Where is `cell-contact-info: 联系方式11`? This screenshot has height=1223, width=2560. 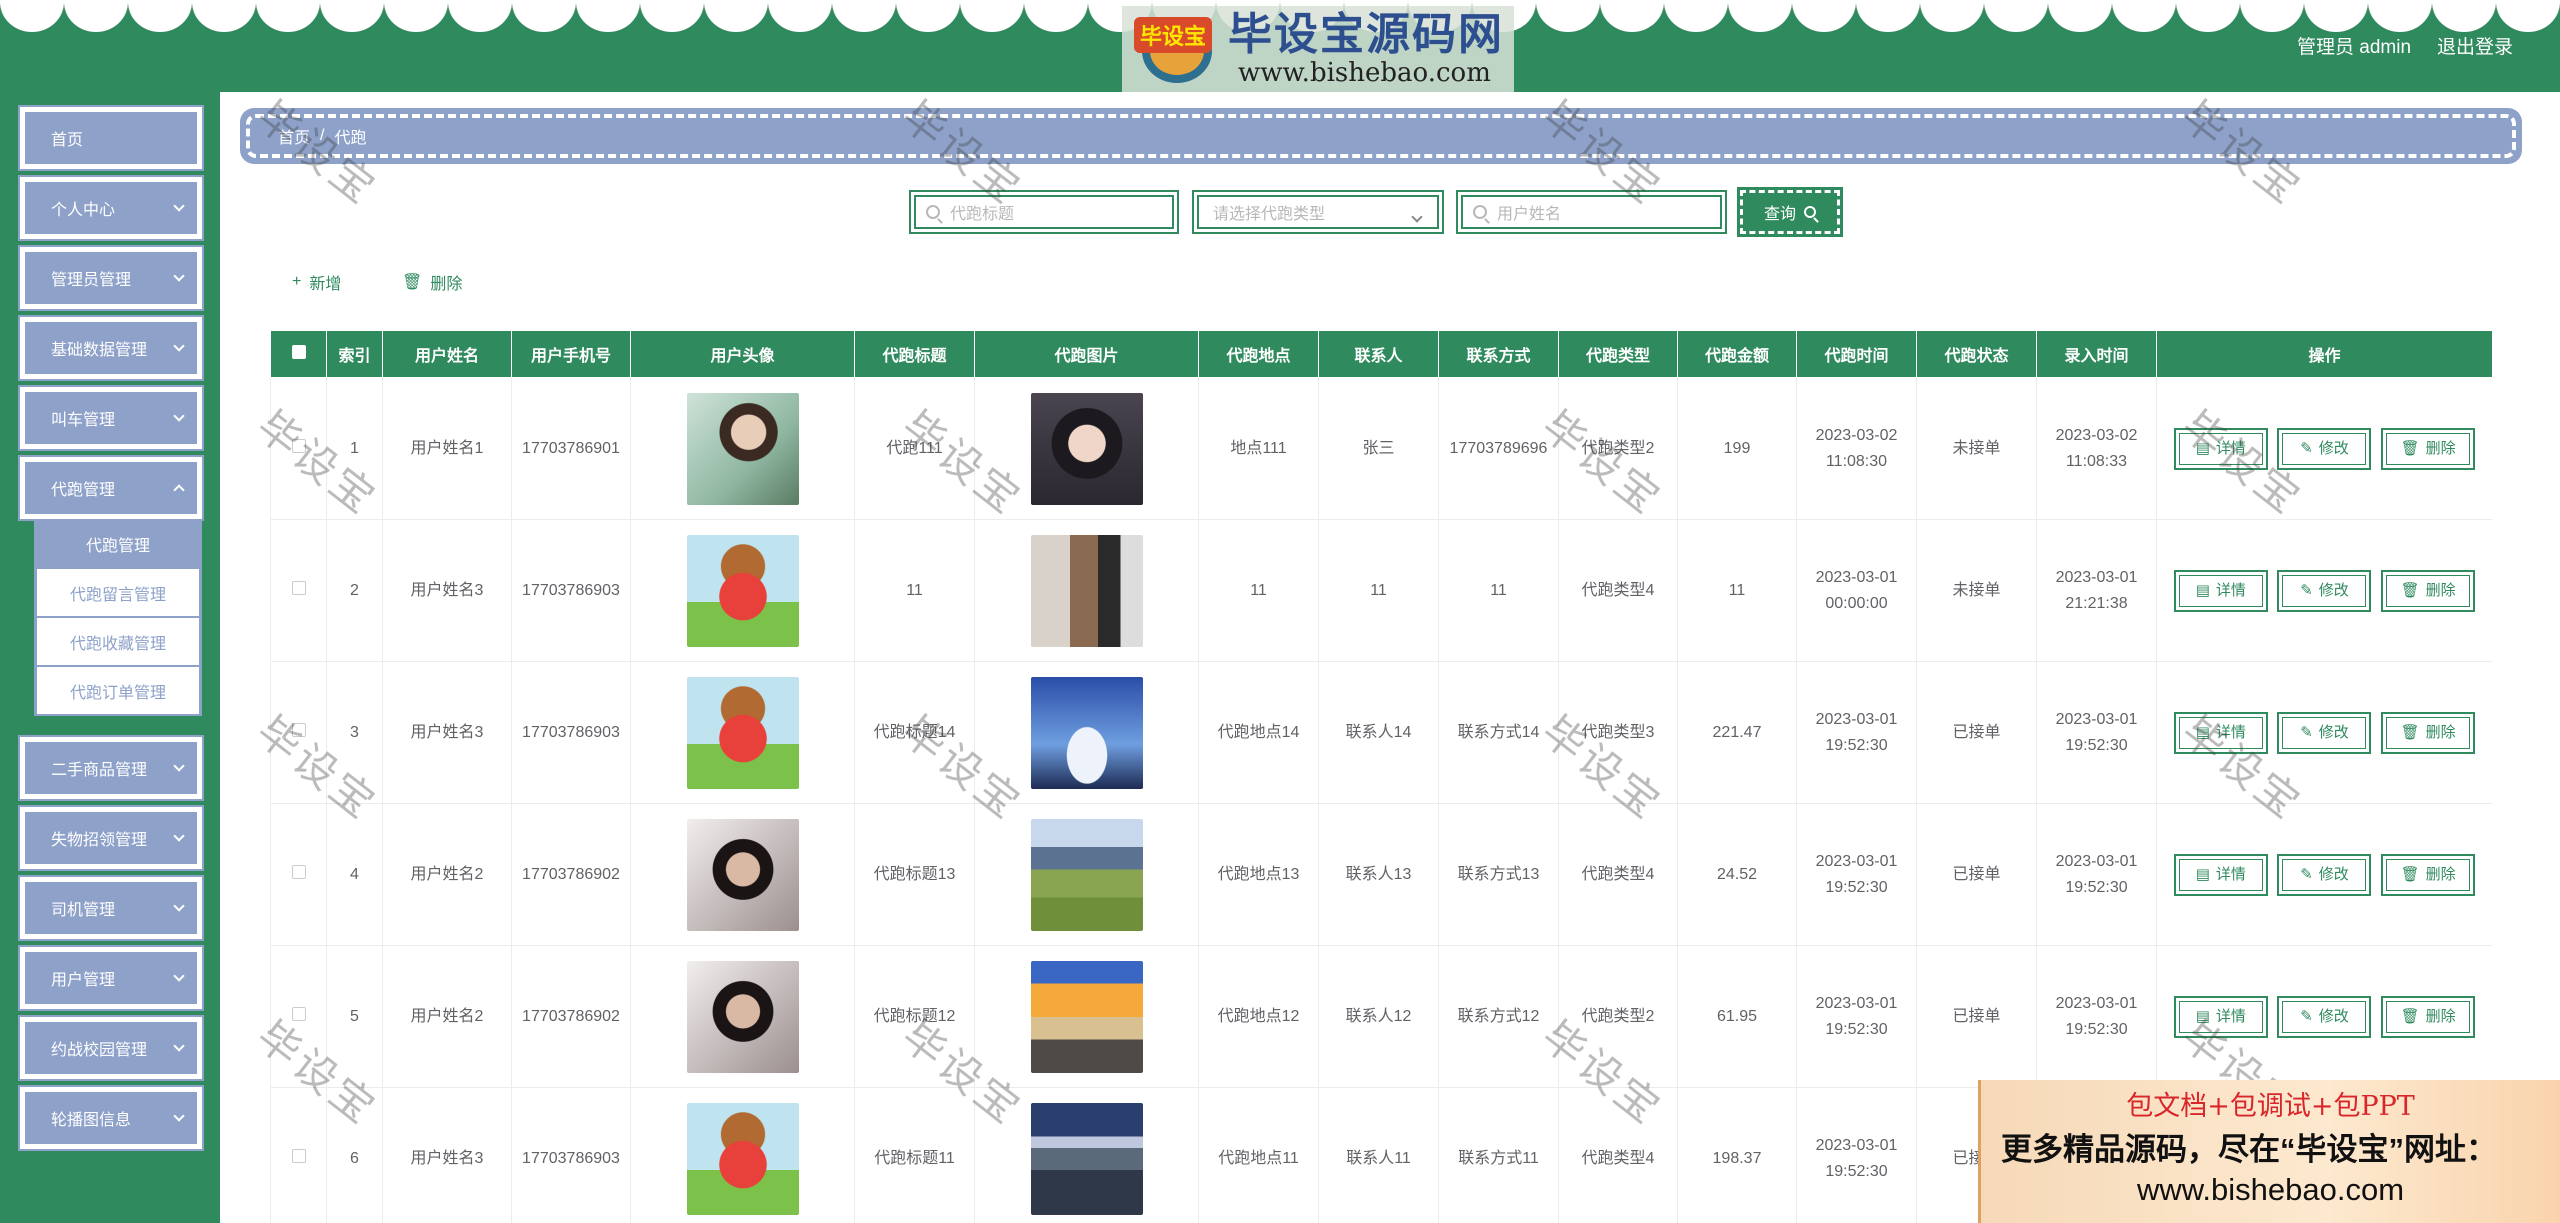
cell-contact-info: 联系方式11 is located at coordinates (1498, 1155).